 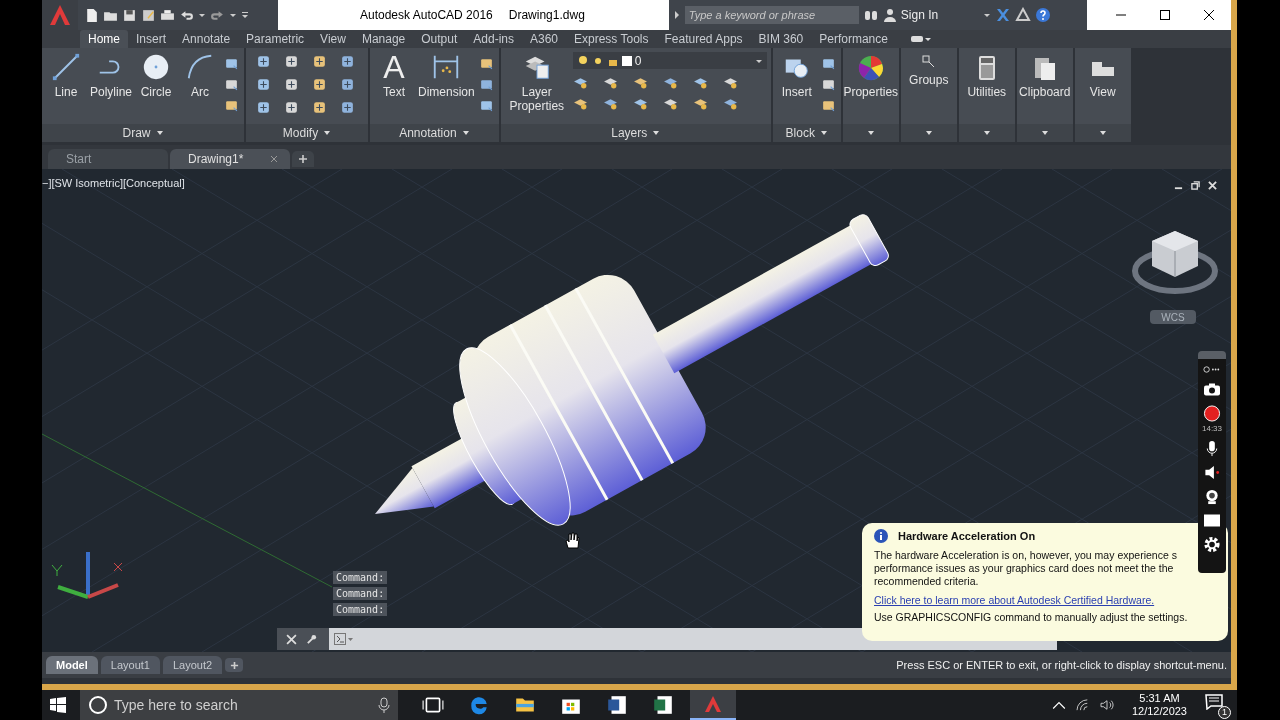 I want to click on triangle-icon, so click(x=1022, y=15).